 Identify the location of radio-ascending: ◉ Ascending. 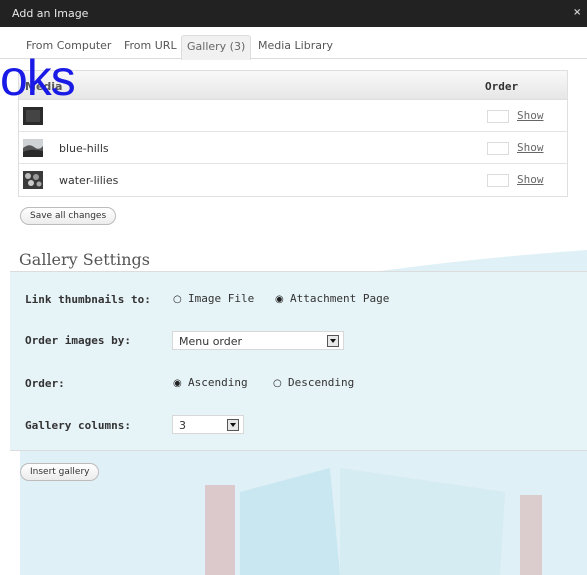
(210, 382).